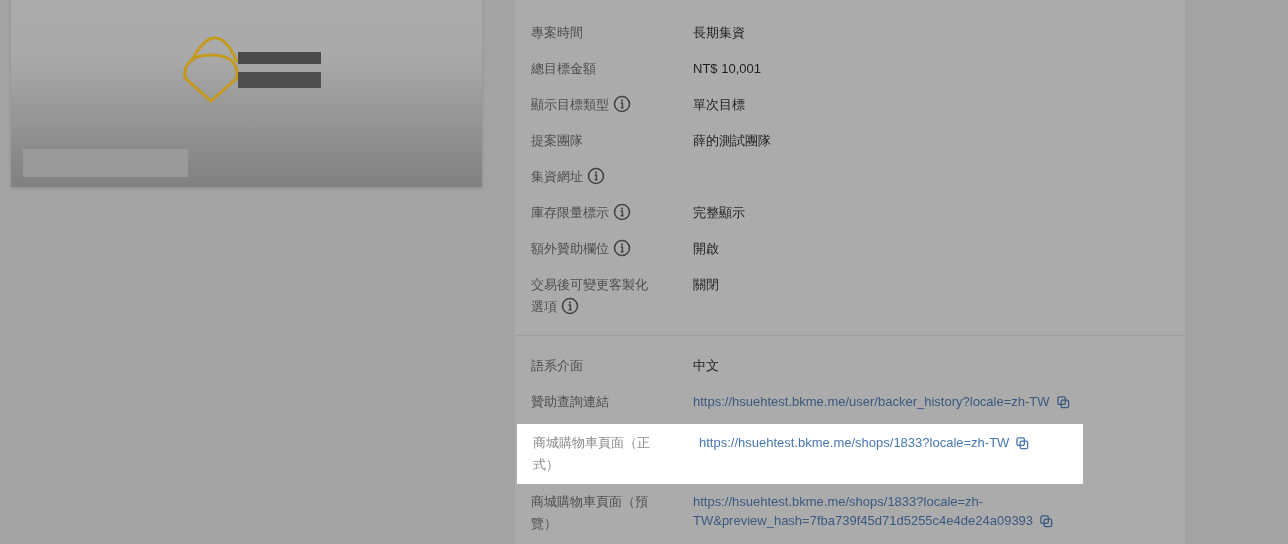 The width and height of the screenshot is (1288, 544). Describe the element at coordinates (727, 68) in the screenshot. I see `field-value: NT$ 10,001` at that location.